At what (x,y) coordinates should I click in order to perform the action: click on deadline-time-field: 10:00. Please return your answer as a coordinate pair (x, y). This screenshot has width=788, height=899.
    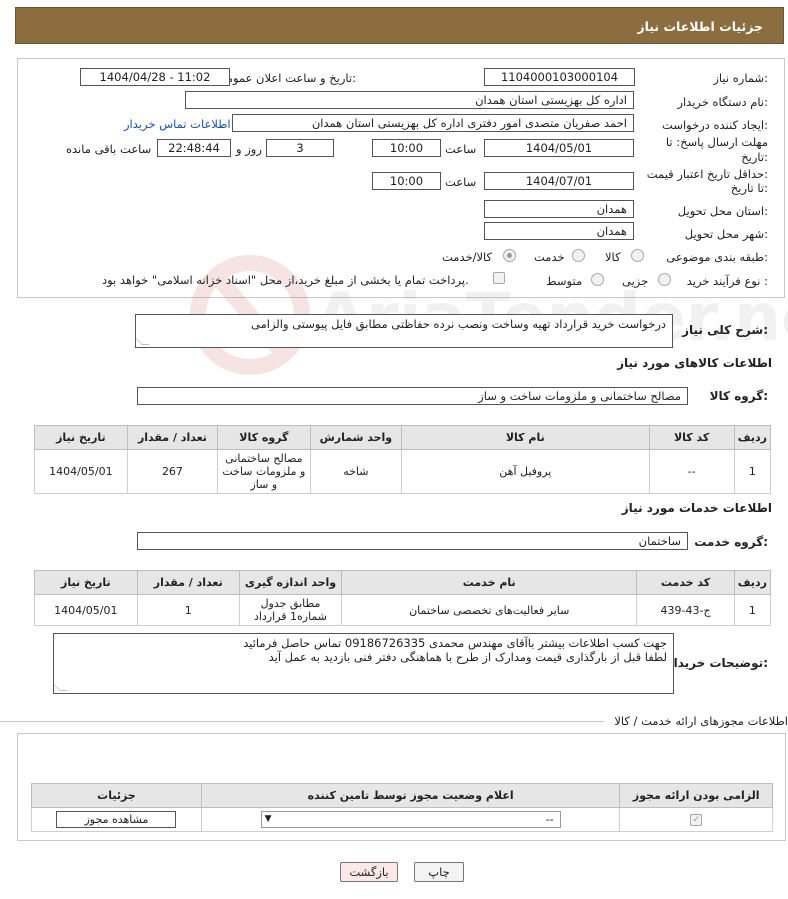
    Looking at the image, I should click on (406, 148).